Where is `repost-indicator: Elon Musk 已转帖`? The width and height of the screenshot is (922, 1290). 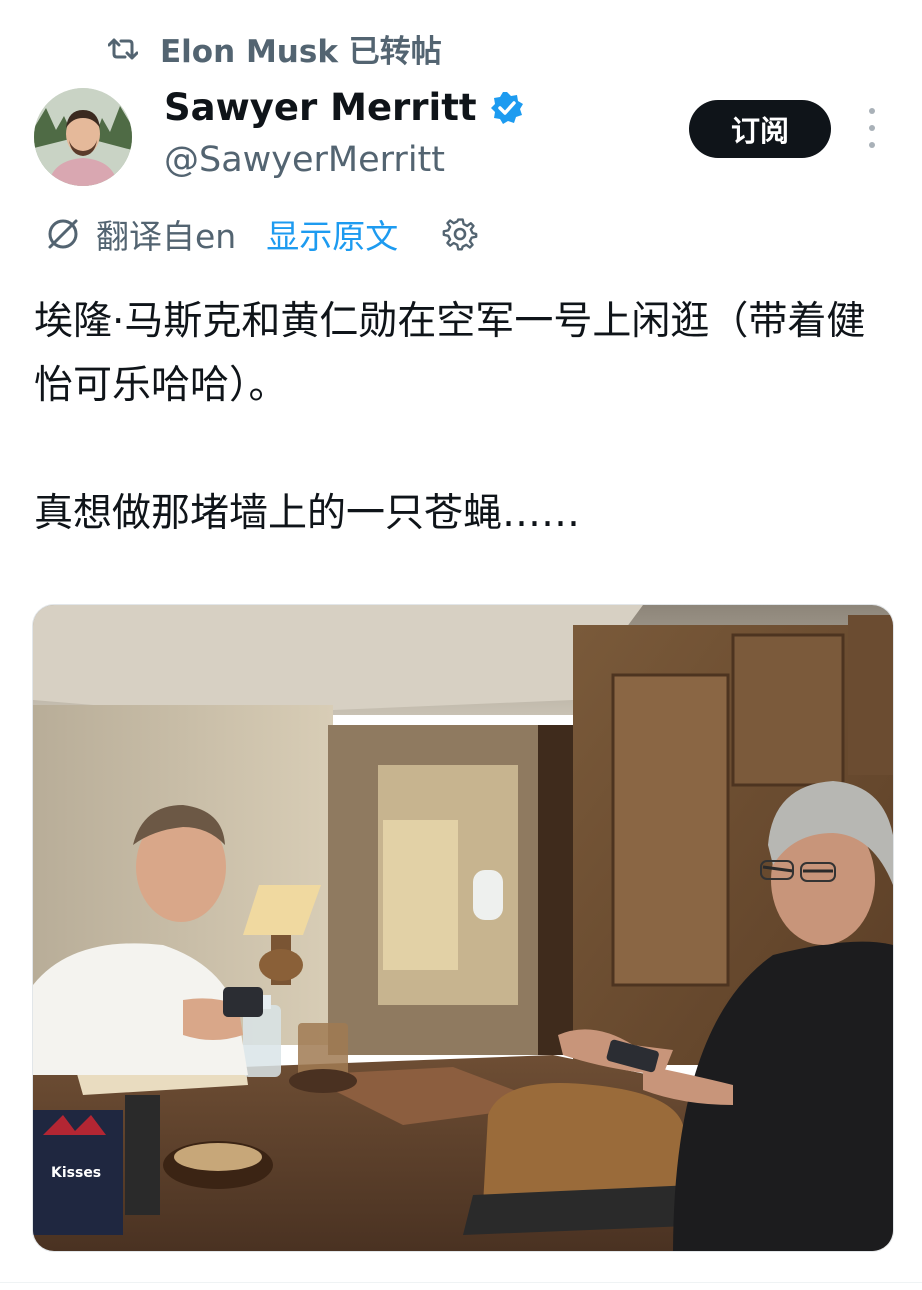
repost-indicator: Elon Musk 已转帖 is located at coordinates (275, 48).